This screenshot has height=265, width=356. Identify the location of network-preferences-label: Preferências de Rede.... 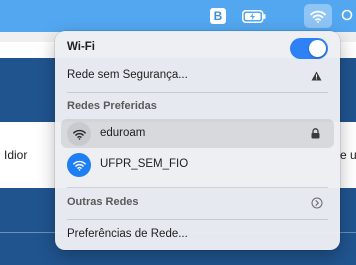
(127, 234).